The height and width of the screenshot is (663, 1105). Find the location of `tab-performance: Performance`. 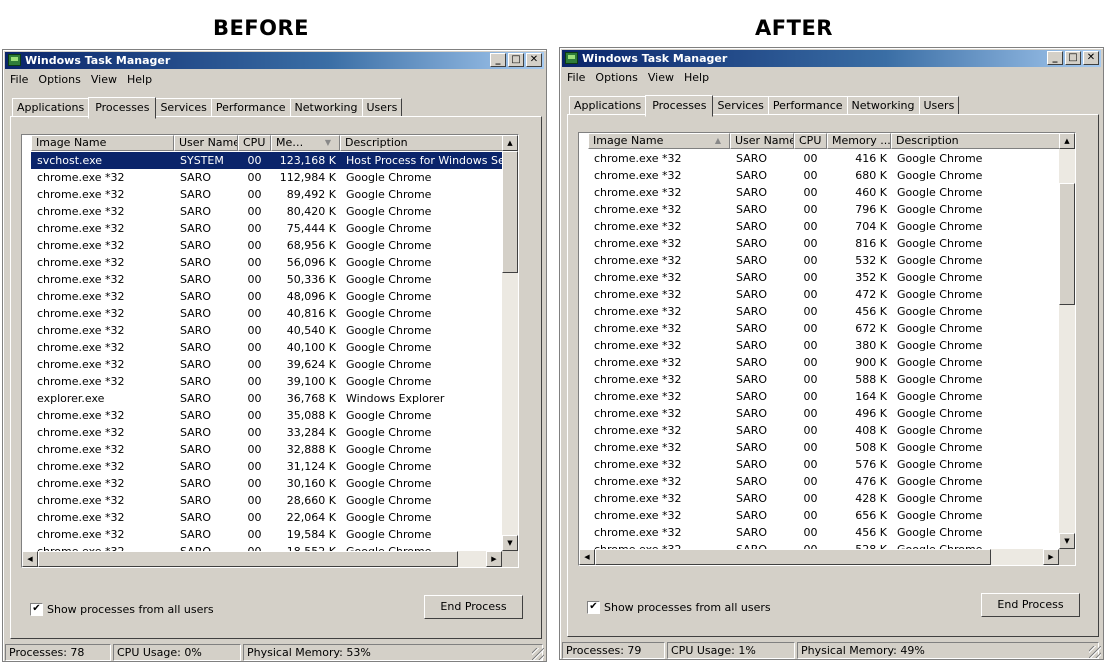

tab-performance: Performance is located at coordinates (250, 107).